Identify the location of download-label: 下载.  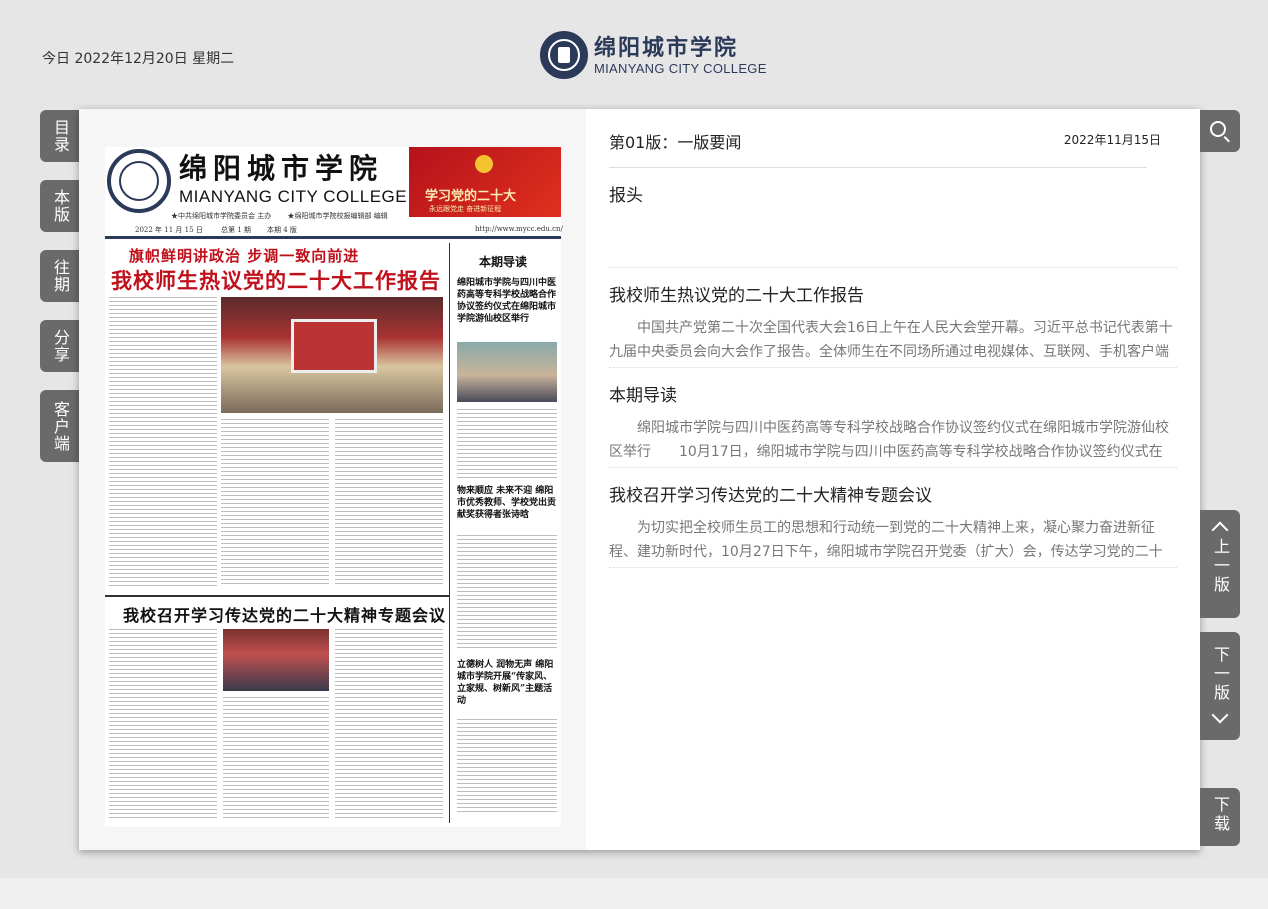
(1220, 815).